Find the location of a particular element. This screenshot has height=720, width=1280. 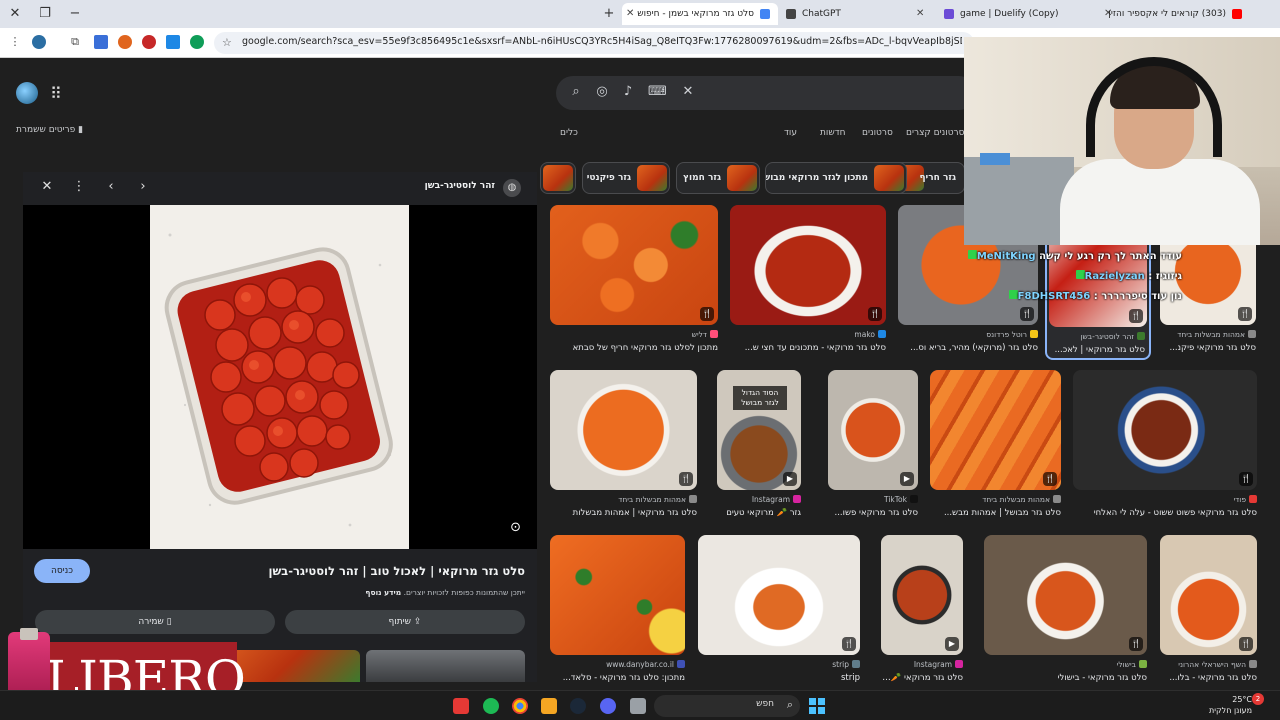

search-box: ⌕ ◎ ♪ ⌨ ✕ is located at coordinates (766, 93).